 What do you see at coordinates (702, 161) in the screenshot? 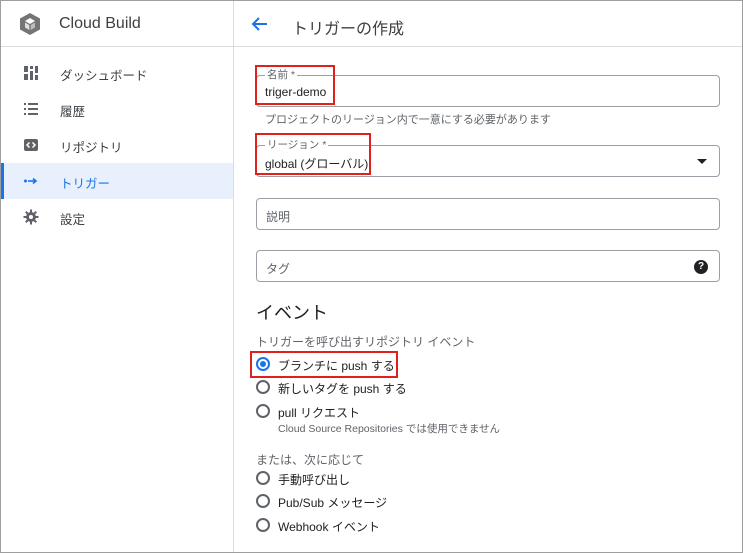
I see `dropdown-arrow-icon` at bounding box center [702, 161].